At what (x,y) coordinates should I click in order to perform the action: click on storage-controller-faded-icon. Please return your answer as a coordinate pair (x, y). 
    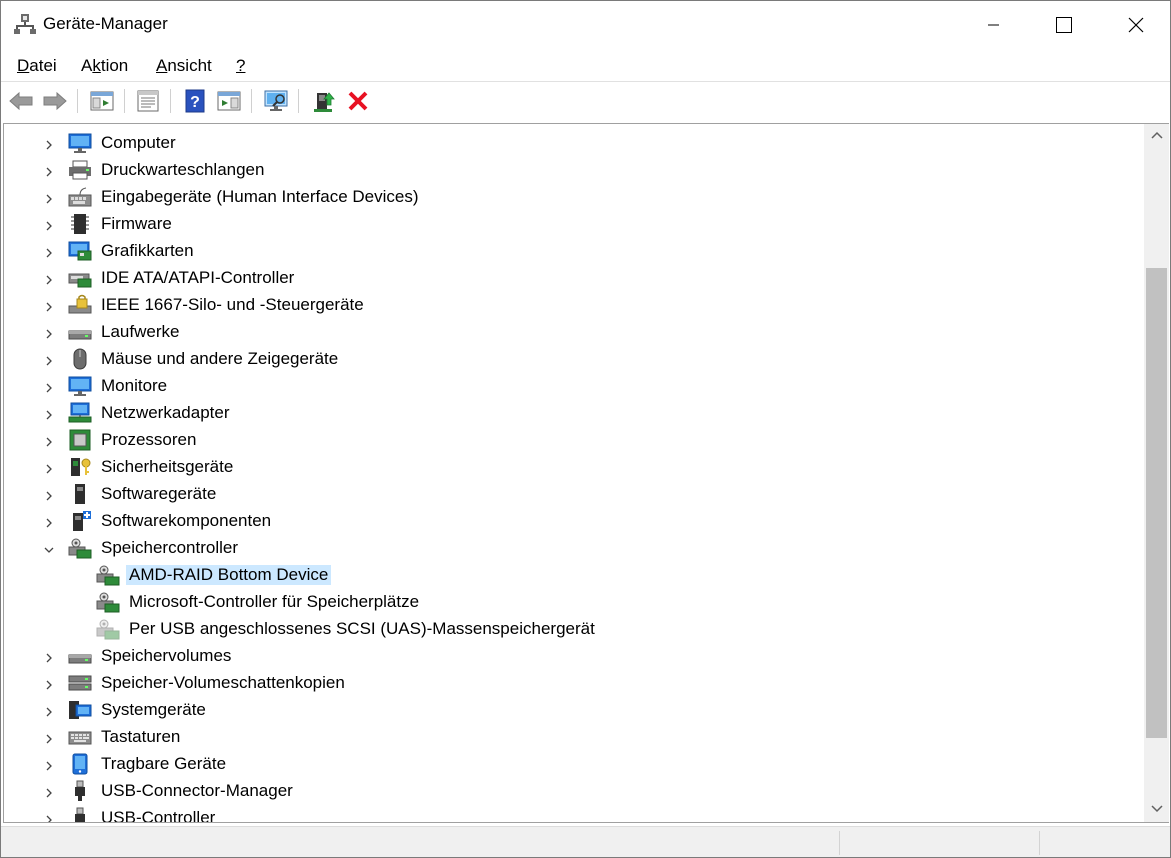
    Looking at the image, I should click on (108, 629).